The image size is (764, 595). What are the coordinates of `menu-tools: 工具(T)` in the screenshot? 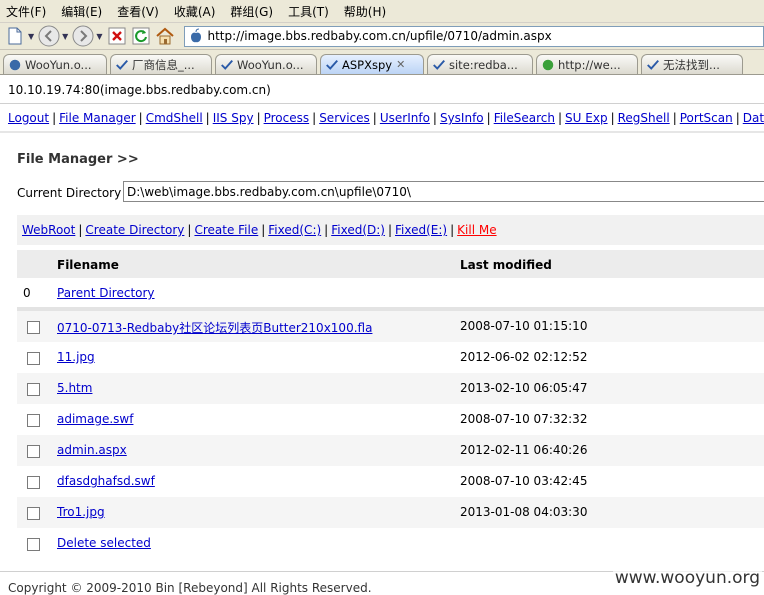 It's located at (308, 11).